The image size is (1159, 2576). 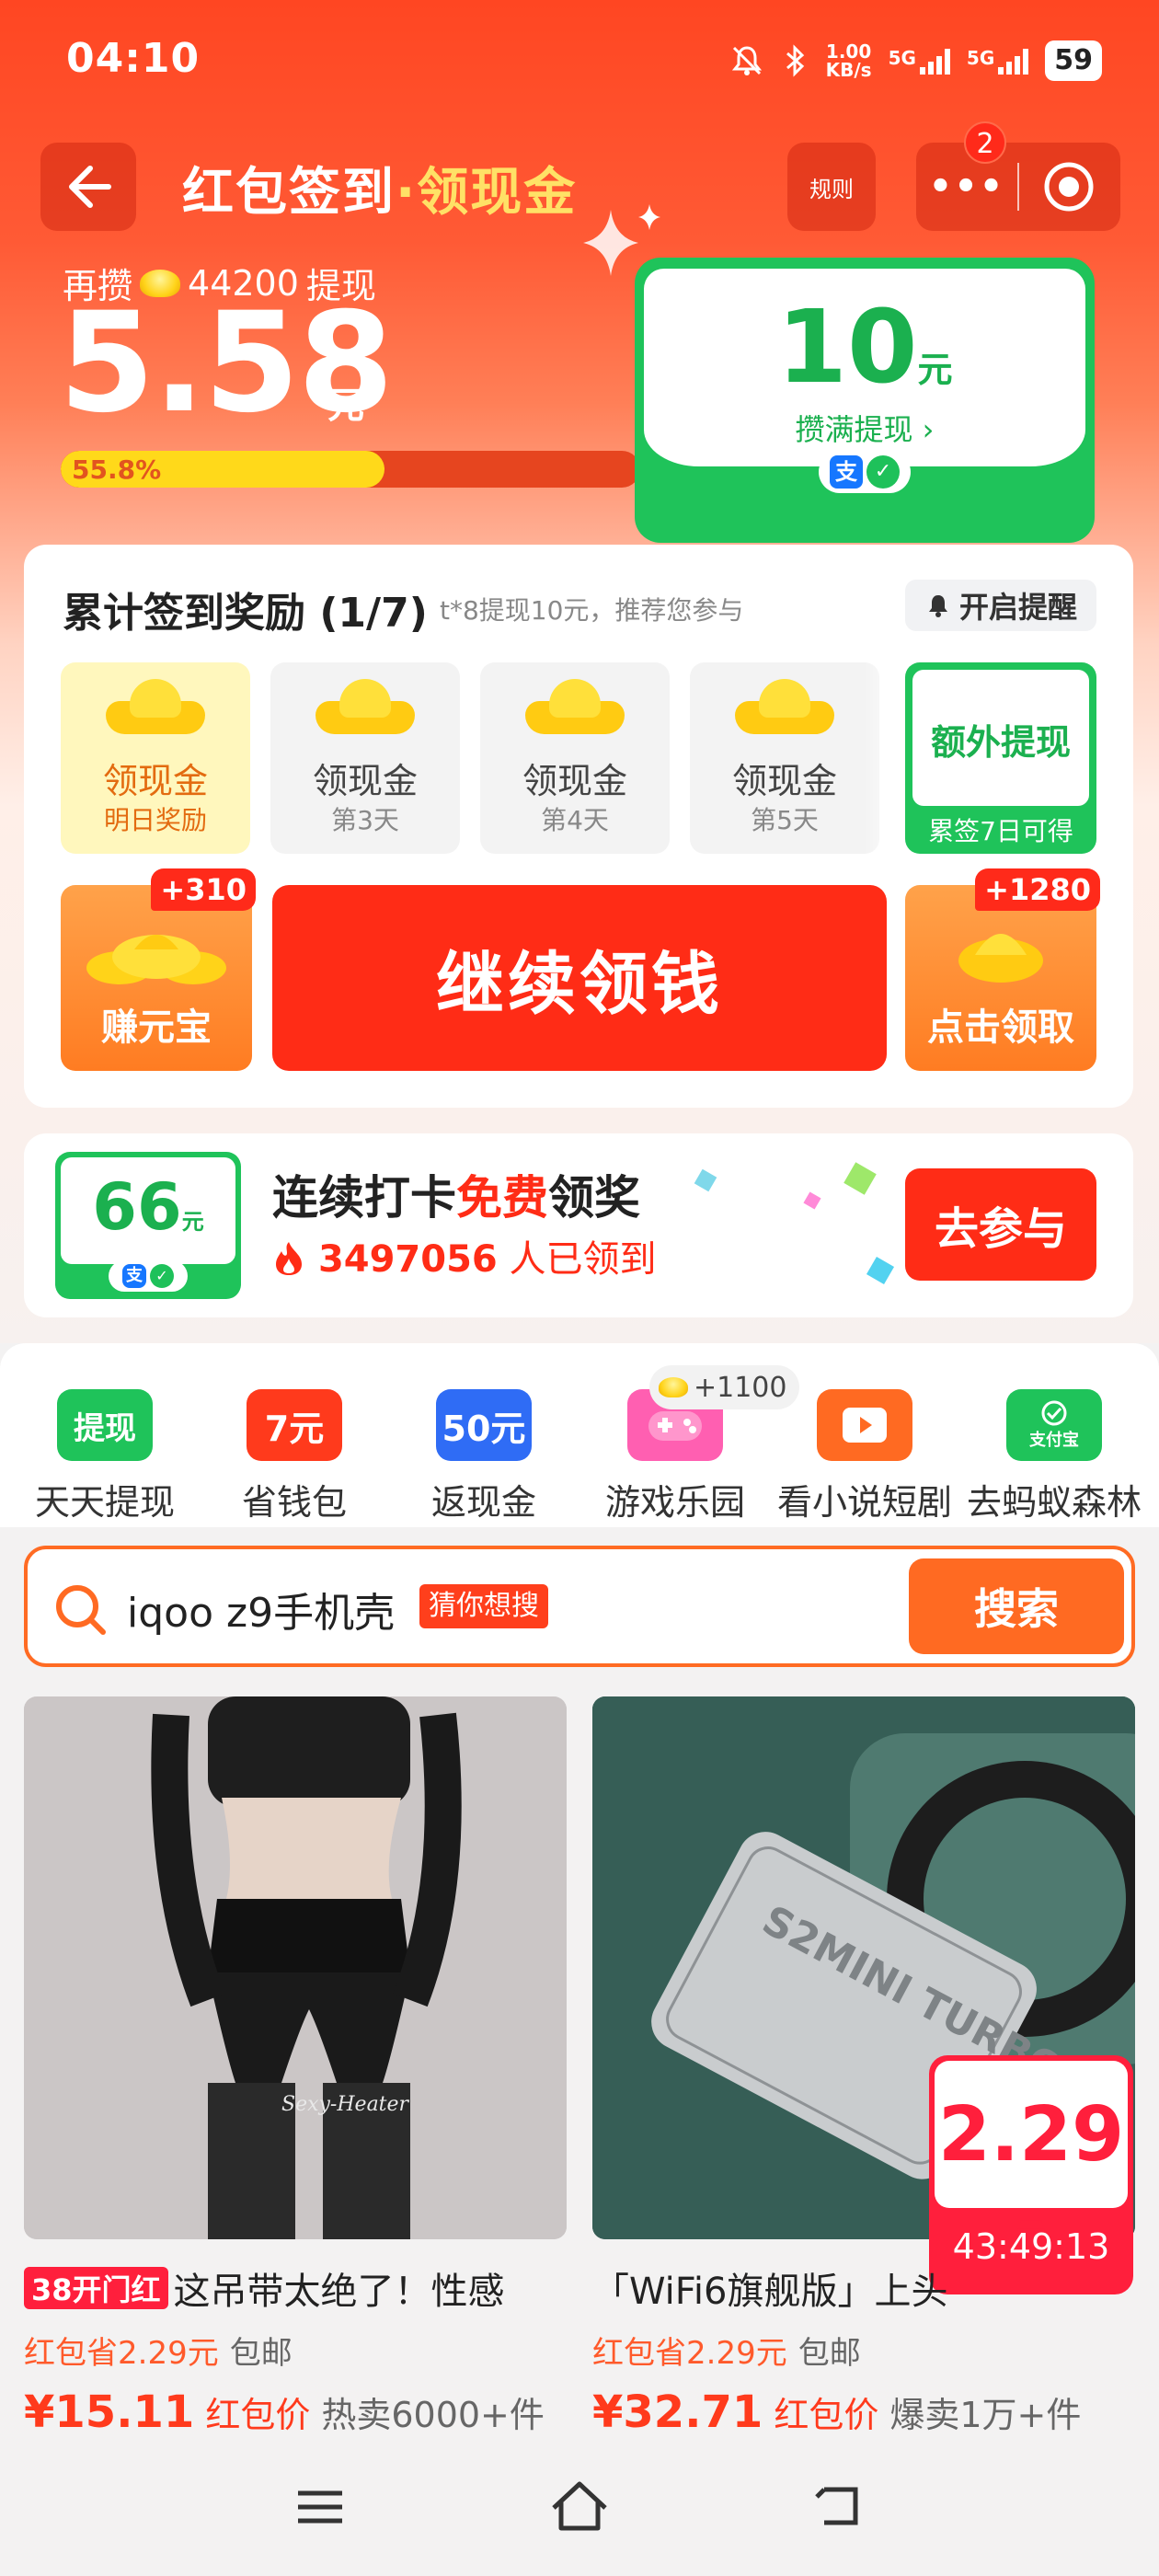 What do you see at coordinates (863, 2288) in the screenshot?
I see `product-title: 「WiFi6旗舰版」上头` at bounding box center [863, 2288].